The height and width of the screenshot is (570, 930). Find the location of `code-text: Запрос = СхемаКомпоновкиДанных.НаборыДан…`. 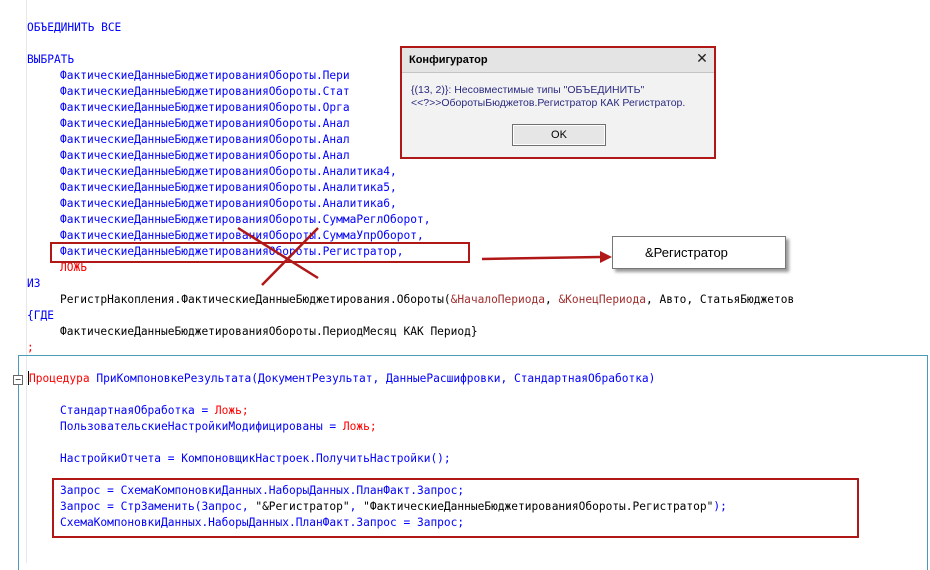

code-text: Запрос = СхемаКомпоновкиДанных.НаборыДан… is located at coordinates (262, 490).